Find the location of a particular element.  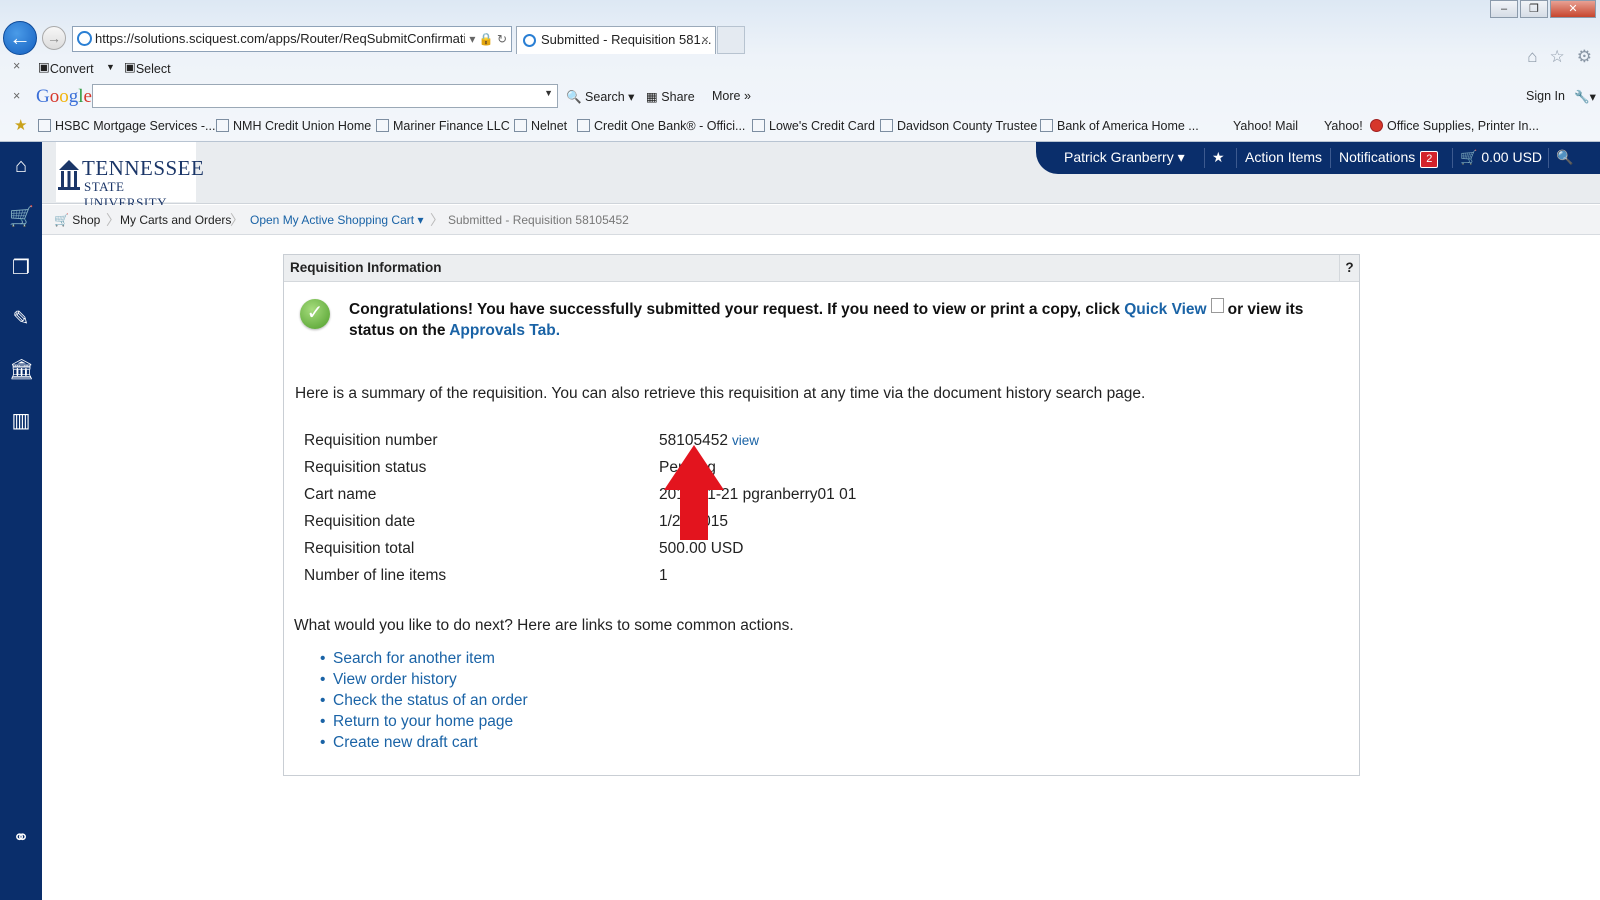

breadcrumb-shop-label: Shop is located at coordinates (86, 220).